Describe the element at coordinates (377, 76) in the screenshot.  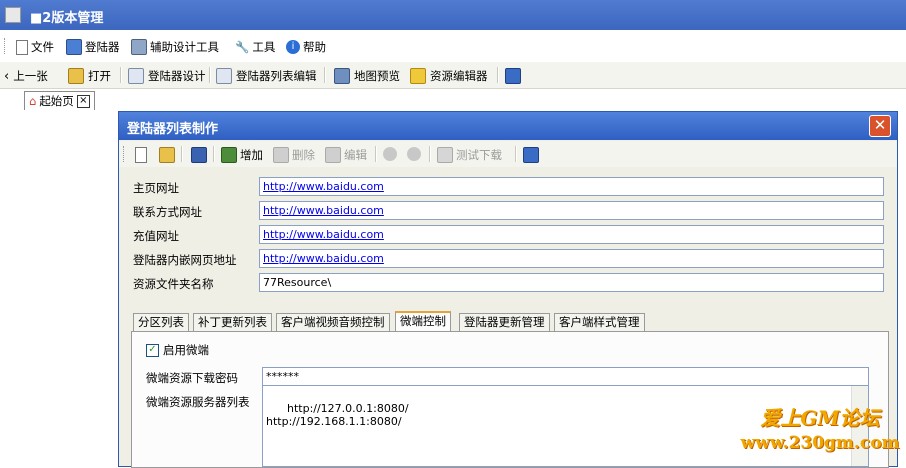
I see `map-preview-label: 地图预览` at that location.